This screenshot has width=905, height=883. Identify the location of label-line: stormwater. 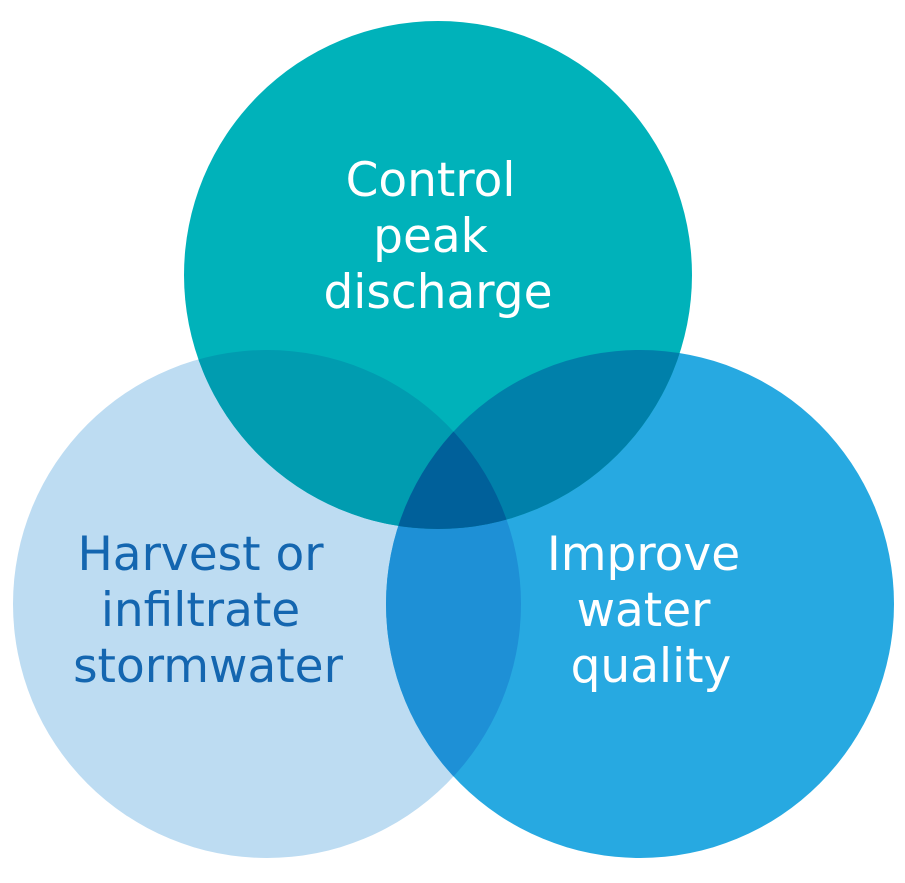
(208, 666).